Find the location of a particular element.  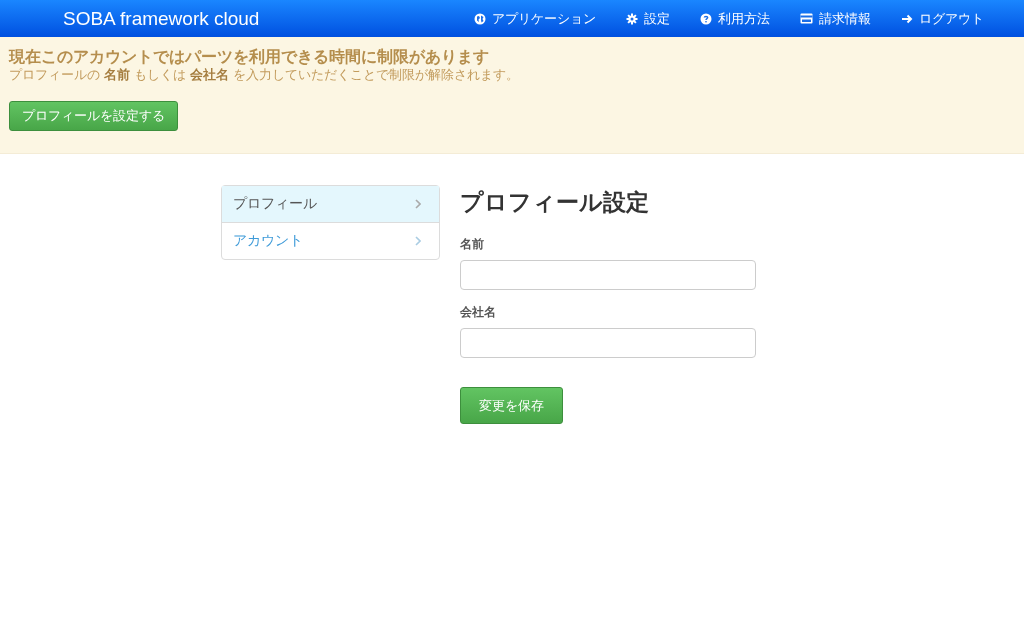

alert-title: 現在このアカウントではパーツを利用できる時間に制限があります is located at coordinates (249, 57).